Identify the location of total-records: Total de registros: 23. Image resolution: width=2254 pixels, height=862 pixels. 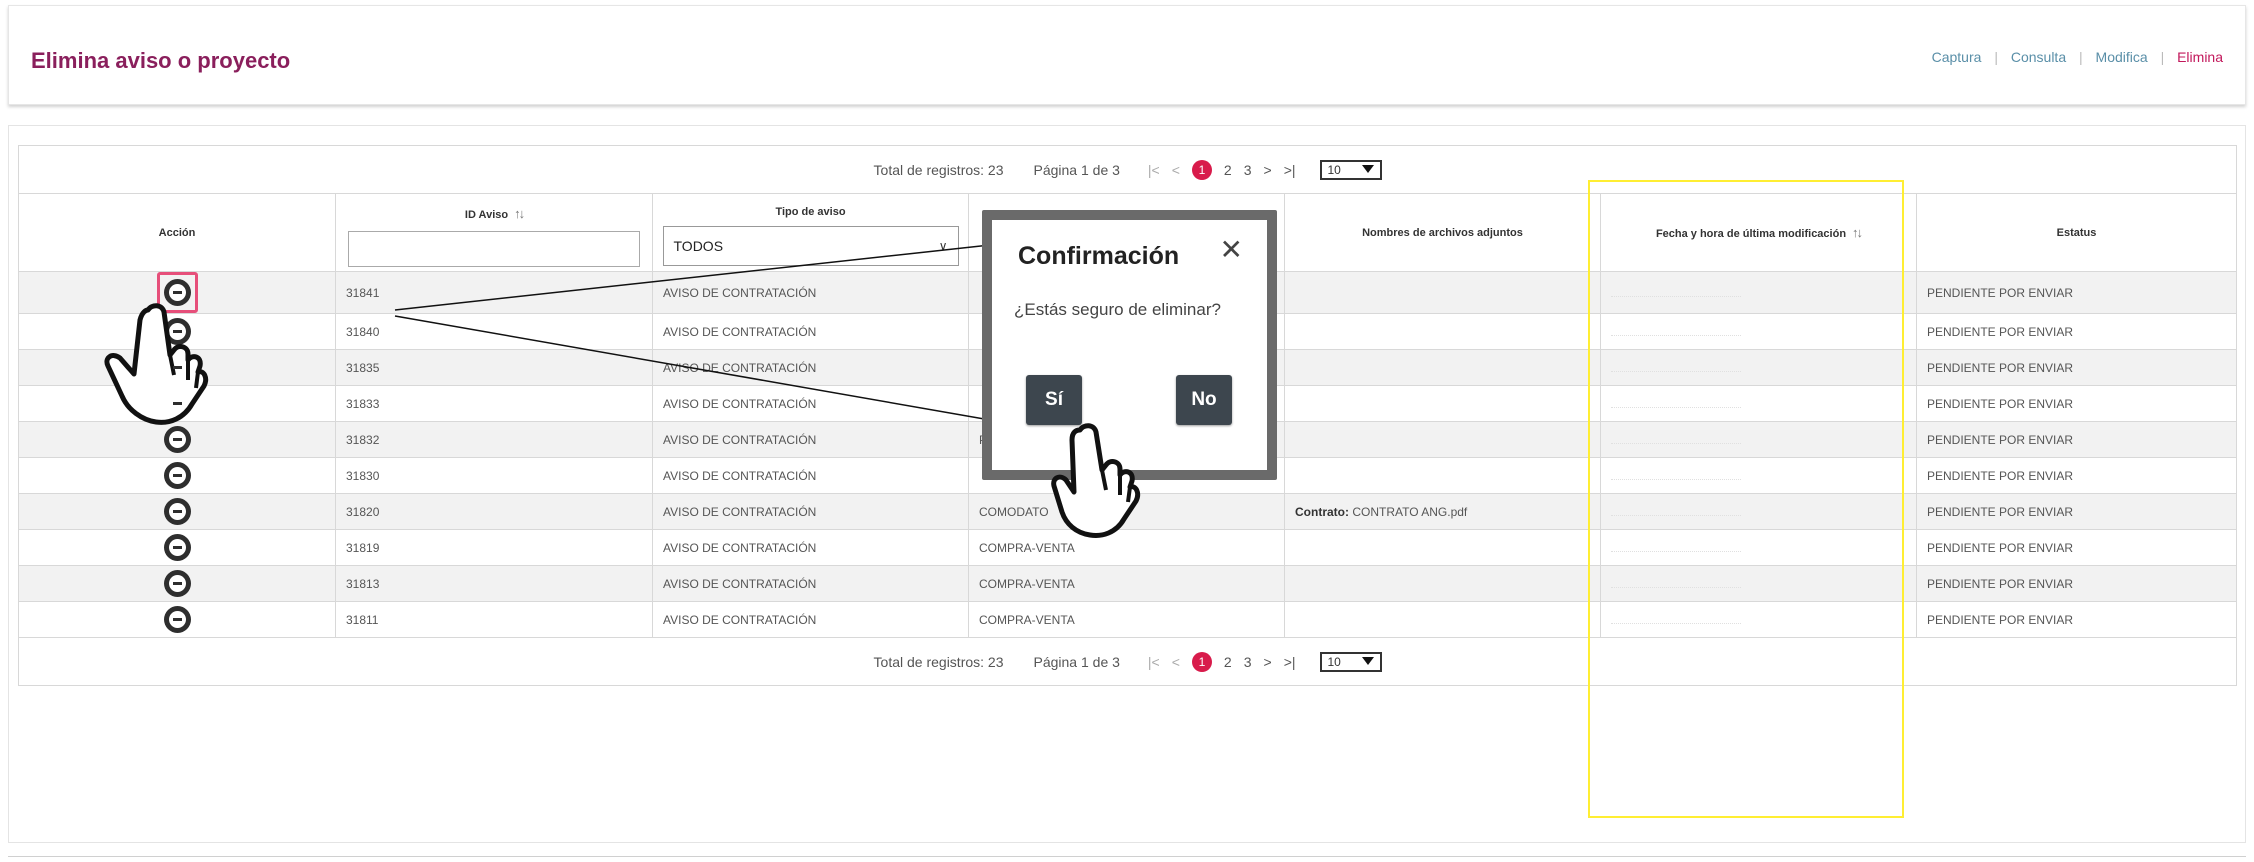
(938, 169).